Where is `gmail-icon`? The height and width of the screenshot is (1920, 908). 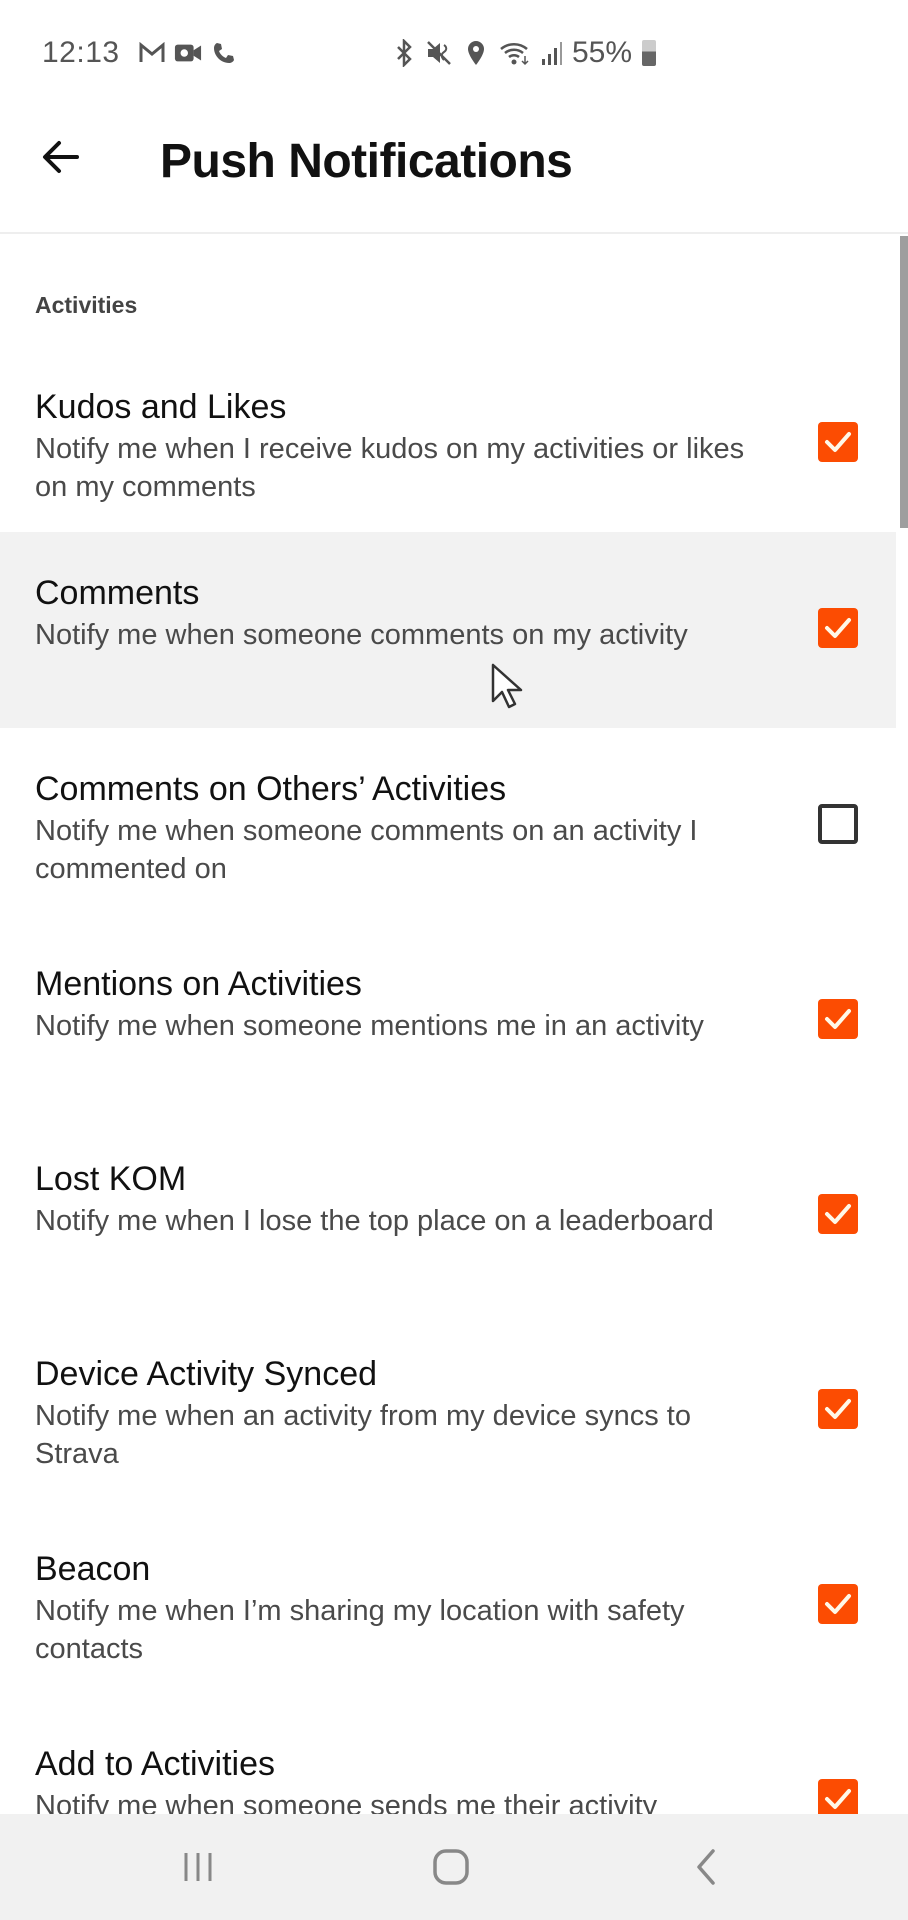
gmail-icon is located at coordinates (152, 53).